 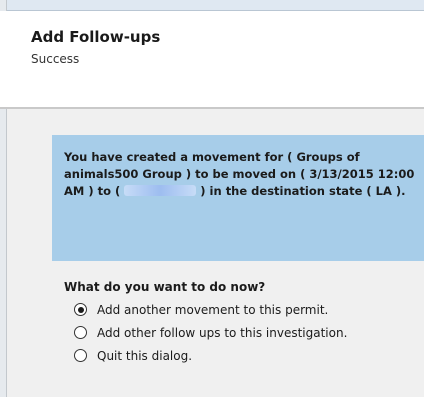 I want to click on option-add-movement-label: Add another movement to this permit., so click(x=213, y=309).